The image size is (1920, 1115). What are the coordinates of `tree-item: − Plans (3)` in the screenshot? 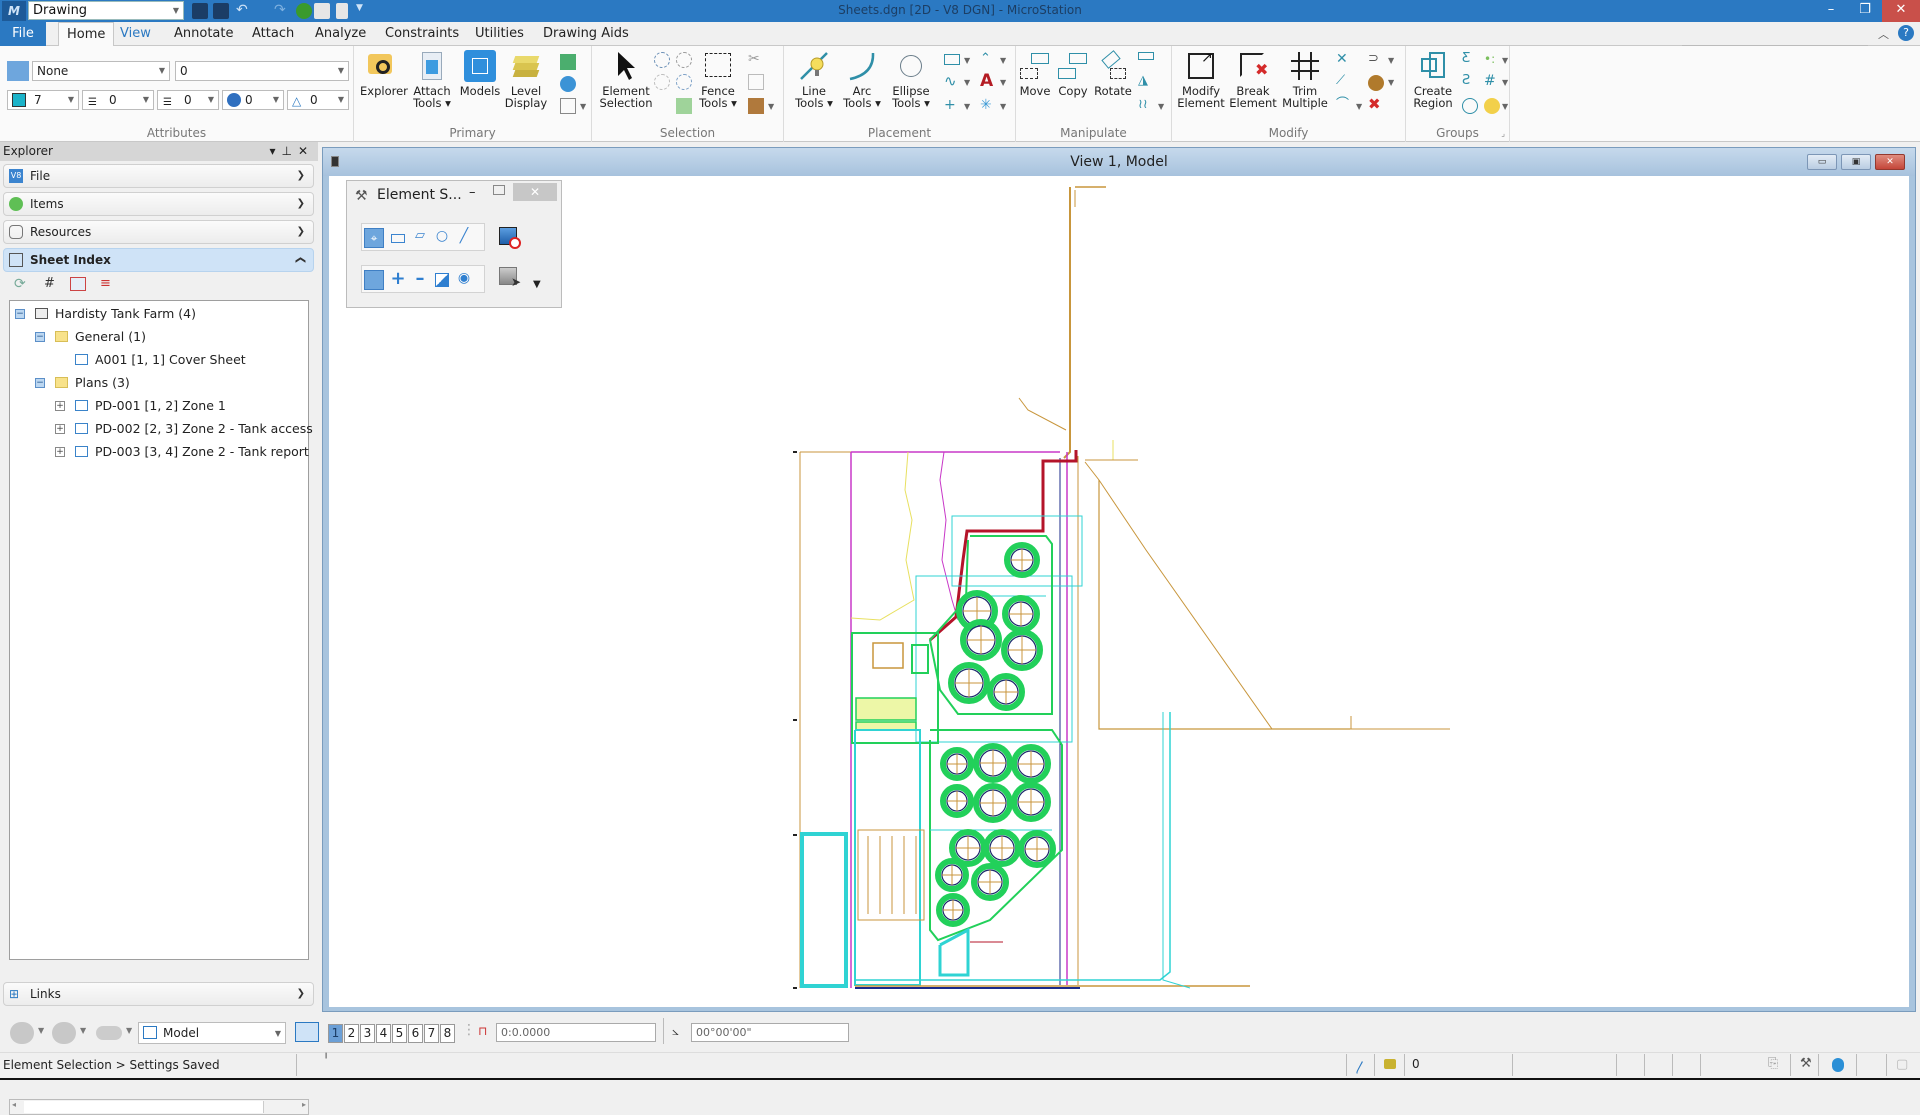 It's located at (159, 383).